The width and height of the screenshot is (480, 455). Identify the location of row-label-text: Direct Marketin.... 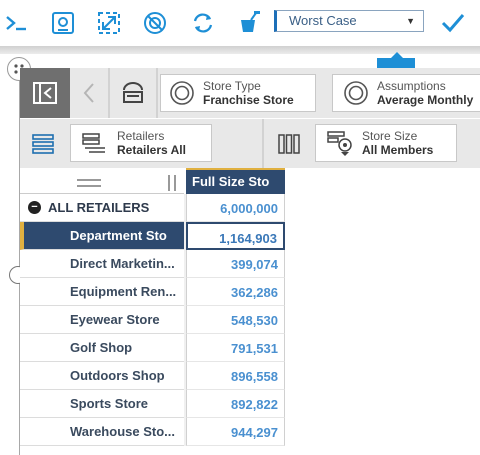
(122, 263).